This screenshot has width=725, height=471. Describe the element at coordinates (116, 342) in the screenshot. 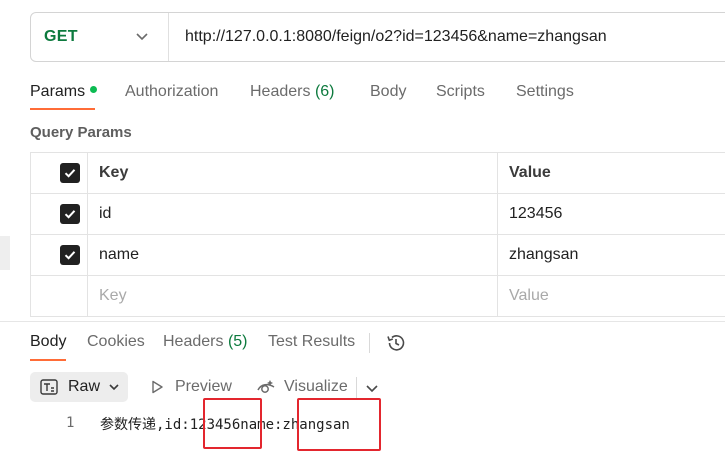

I see `response-tab-cookies: Cookies` at that location.